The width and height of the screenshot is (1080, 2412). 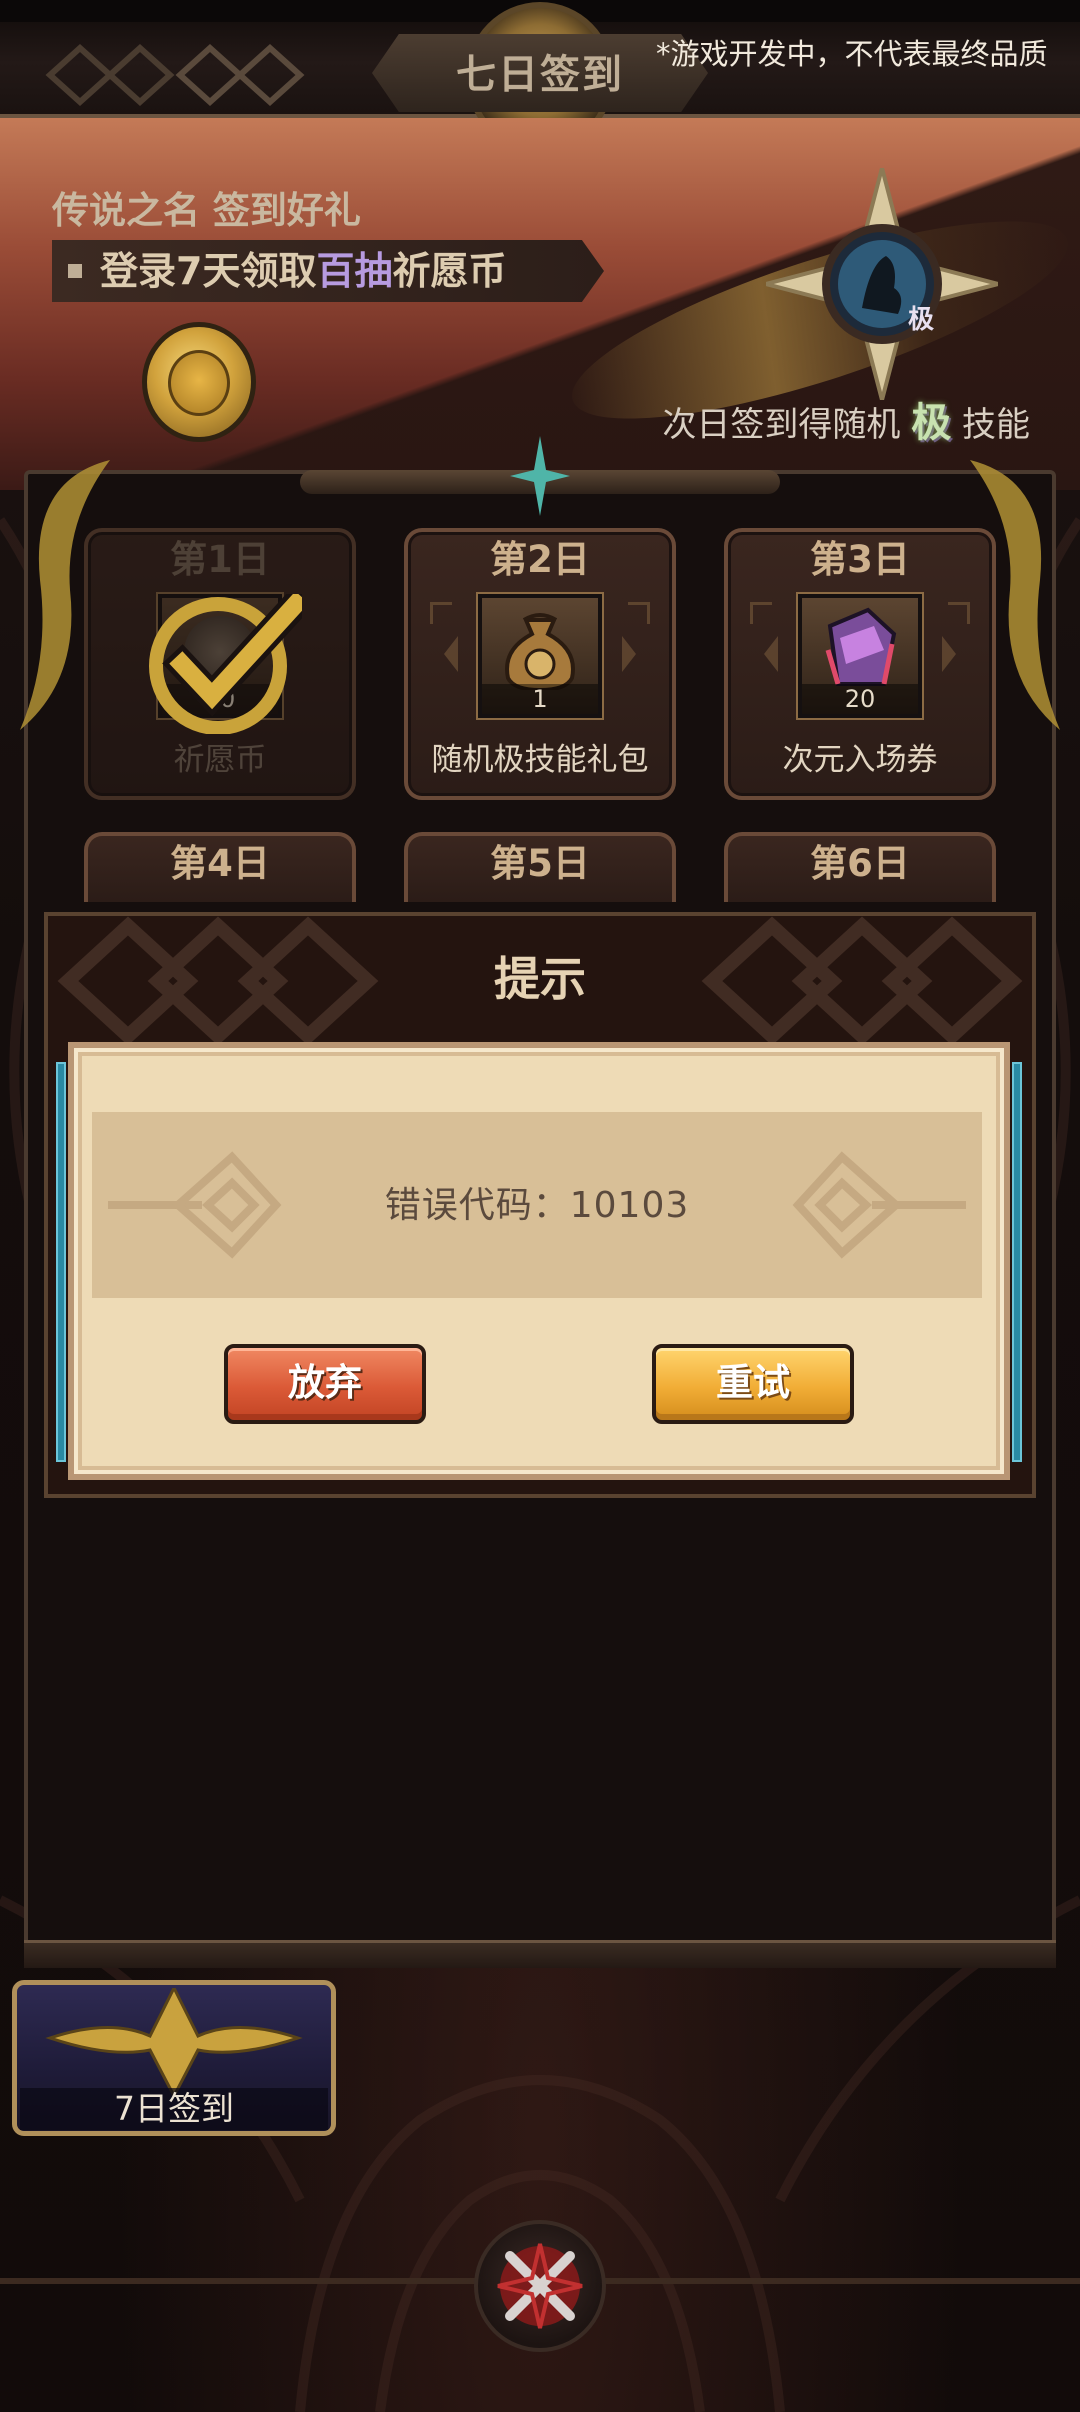 What do you see at coordinates (781, 425) in the screenshot?
I see `caption-prefix: 次日签到得随机` at bounding box center [781, 425].